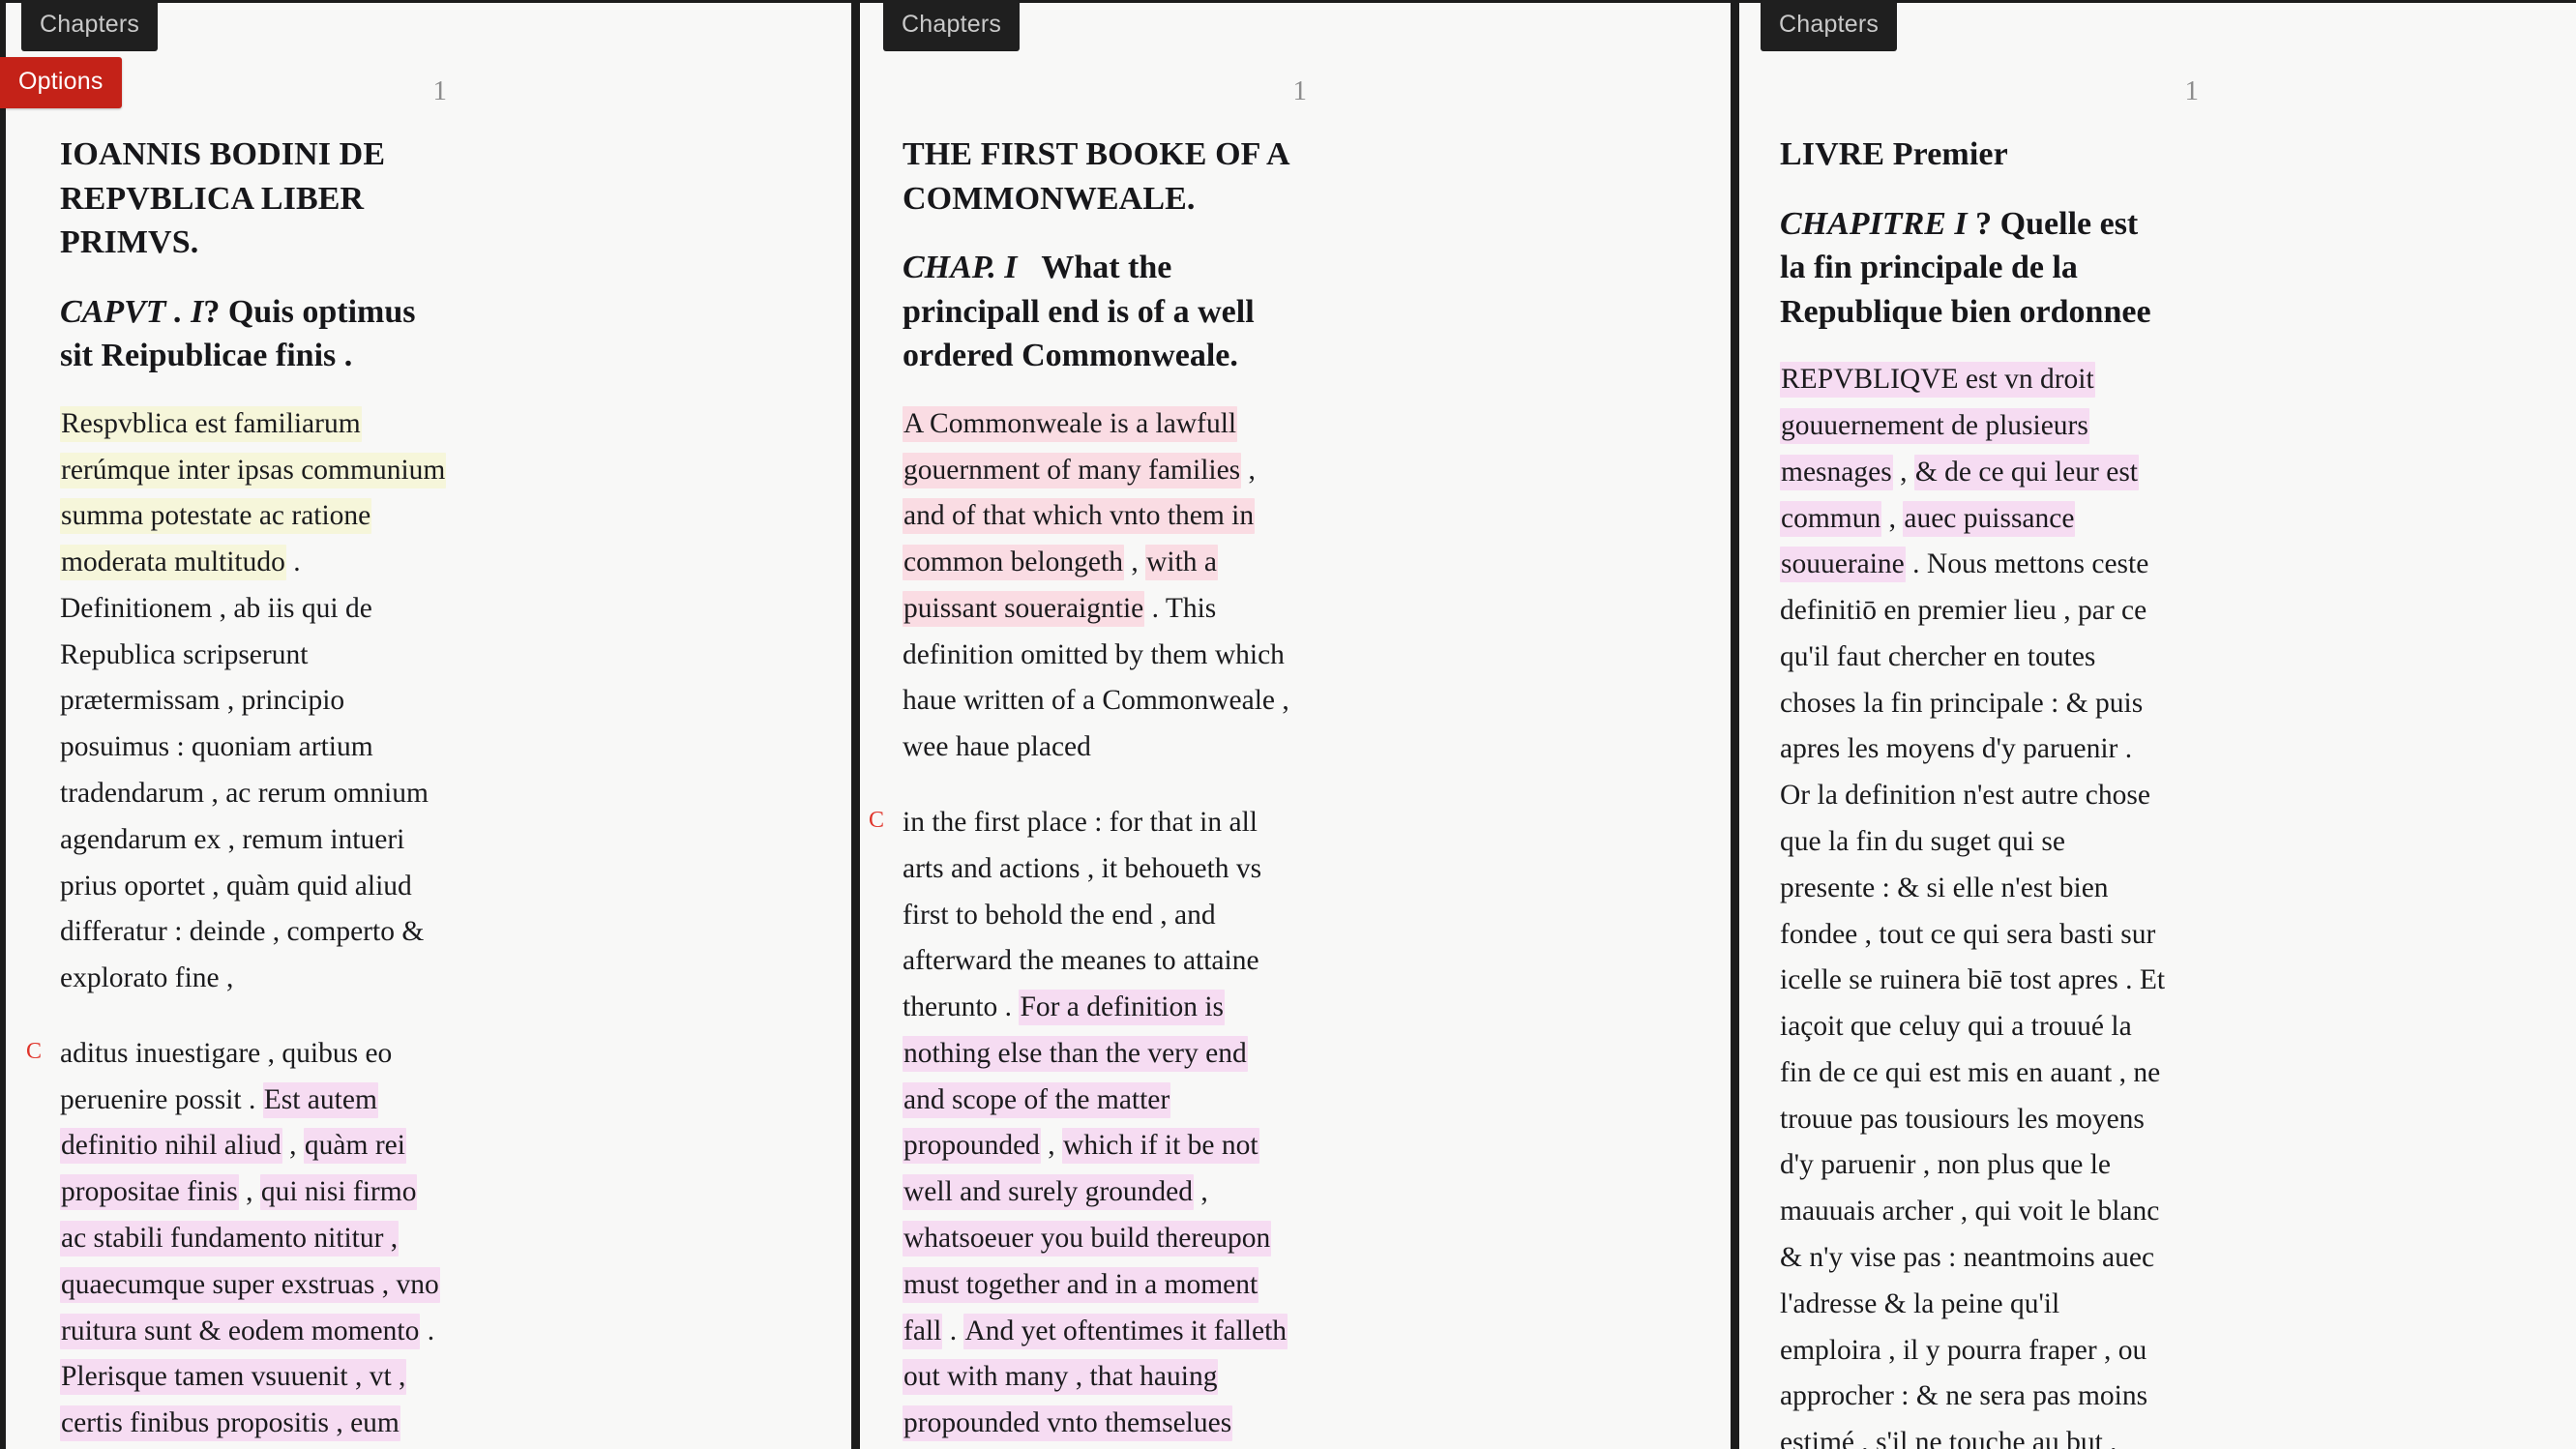 This screenshot has width=2576, height=1449. I want to click on book-title-english: THE FIRST BOOKE OF A COMMONWEALE., so click(1095, 176).